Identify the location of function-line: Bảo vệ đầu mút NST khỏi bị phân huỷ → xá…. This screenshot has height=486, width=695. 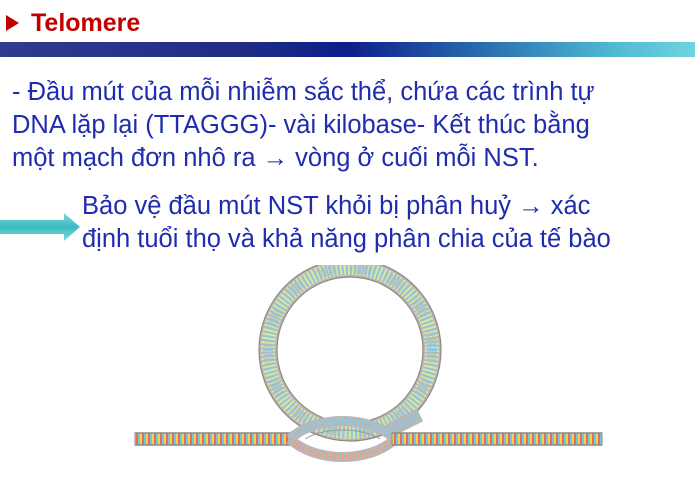
(336, 206).